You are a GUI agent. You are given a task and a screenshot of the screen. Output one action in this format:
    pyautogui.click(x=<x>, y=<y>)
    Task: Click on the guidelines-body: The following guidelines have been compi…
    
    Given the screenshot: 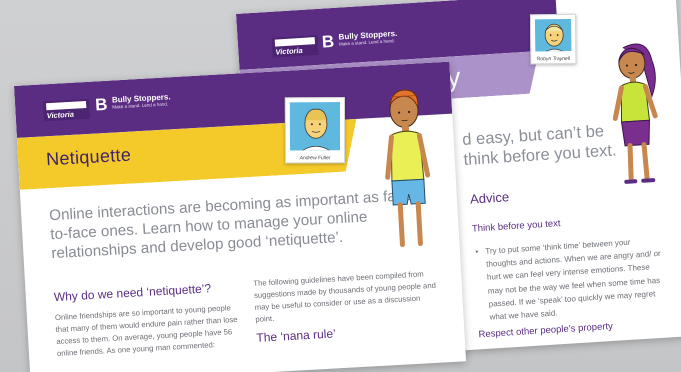 What is the action you would take?
    pyautogui.click(x=345, y=296)
    